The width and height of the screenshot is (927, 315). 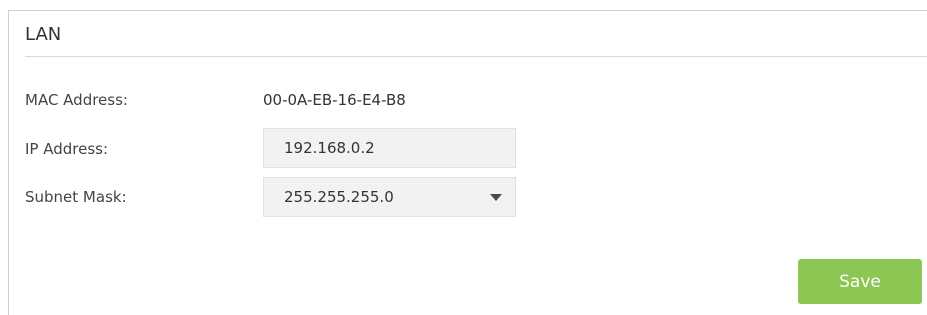 What do you see at coordinates (76, 197) in the screenshot?
I see `subnet-mask-label: Subnet Mask:` at bounding box center [76, 197].